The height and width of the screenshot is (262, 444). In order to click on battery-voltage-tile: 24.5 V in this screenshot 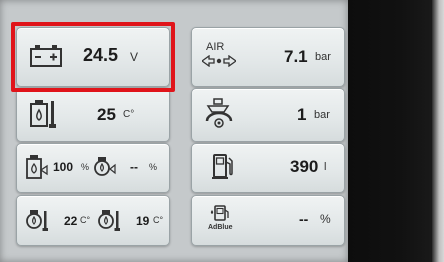, I will do `click(93, 57)`.